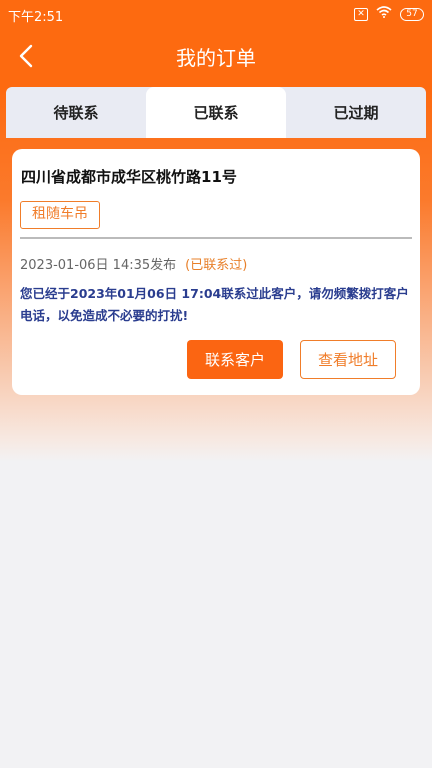 The width and height of the screenshot is (432, 768). I want to click on nav-bar: 我的订单, so click(216, 56).